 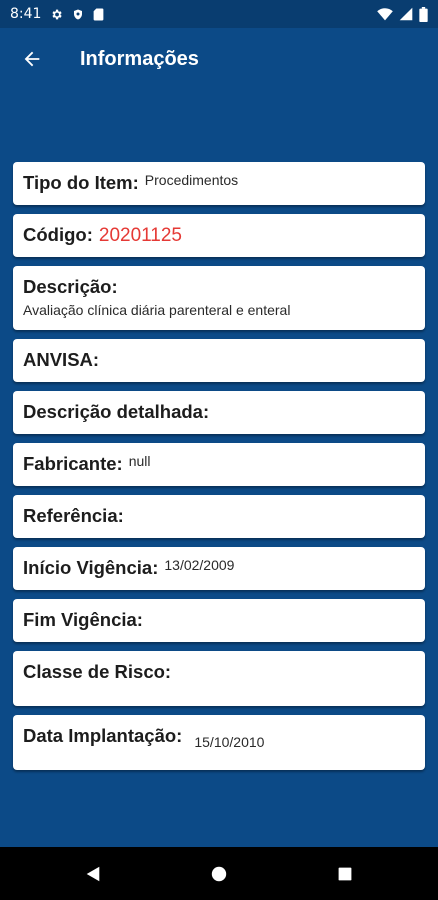 I want to click on inicio-vigencia-value: 13/02/2009, so click(x=199, y=565).